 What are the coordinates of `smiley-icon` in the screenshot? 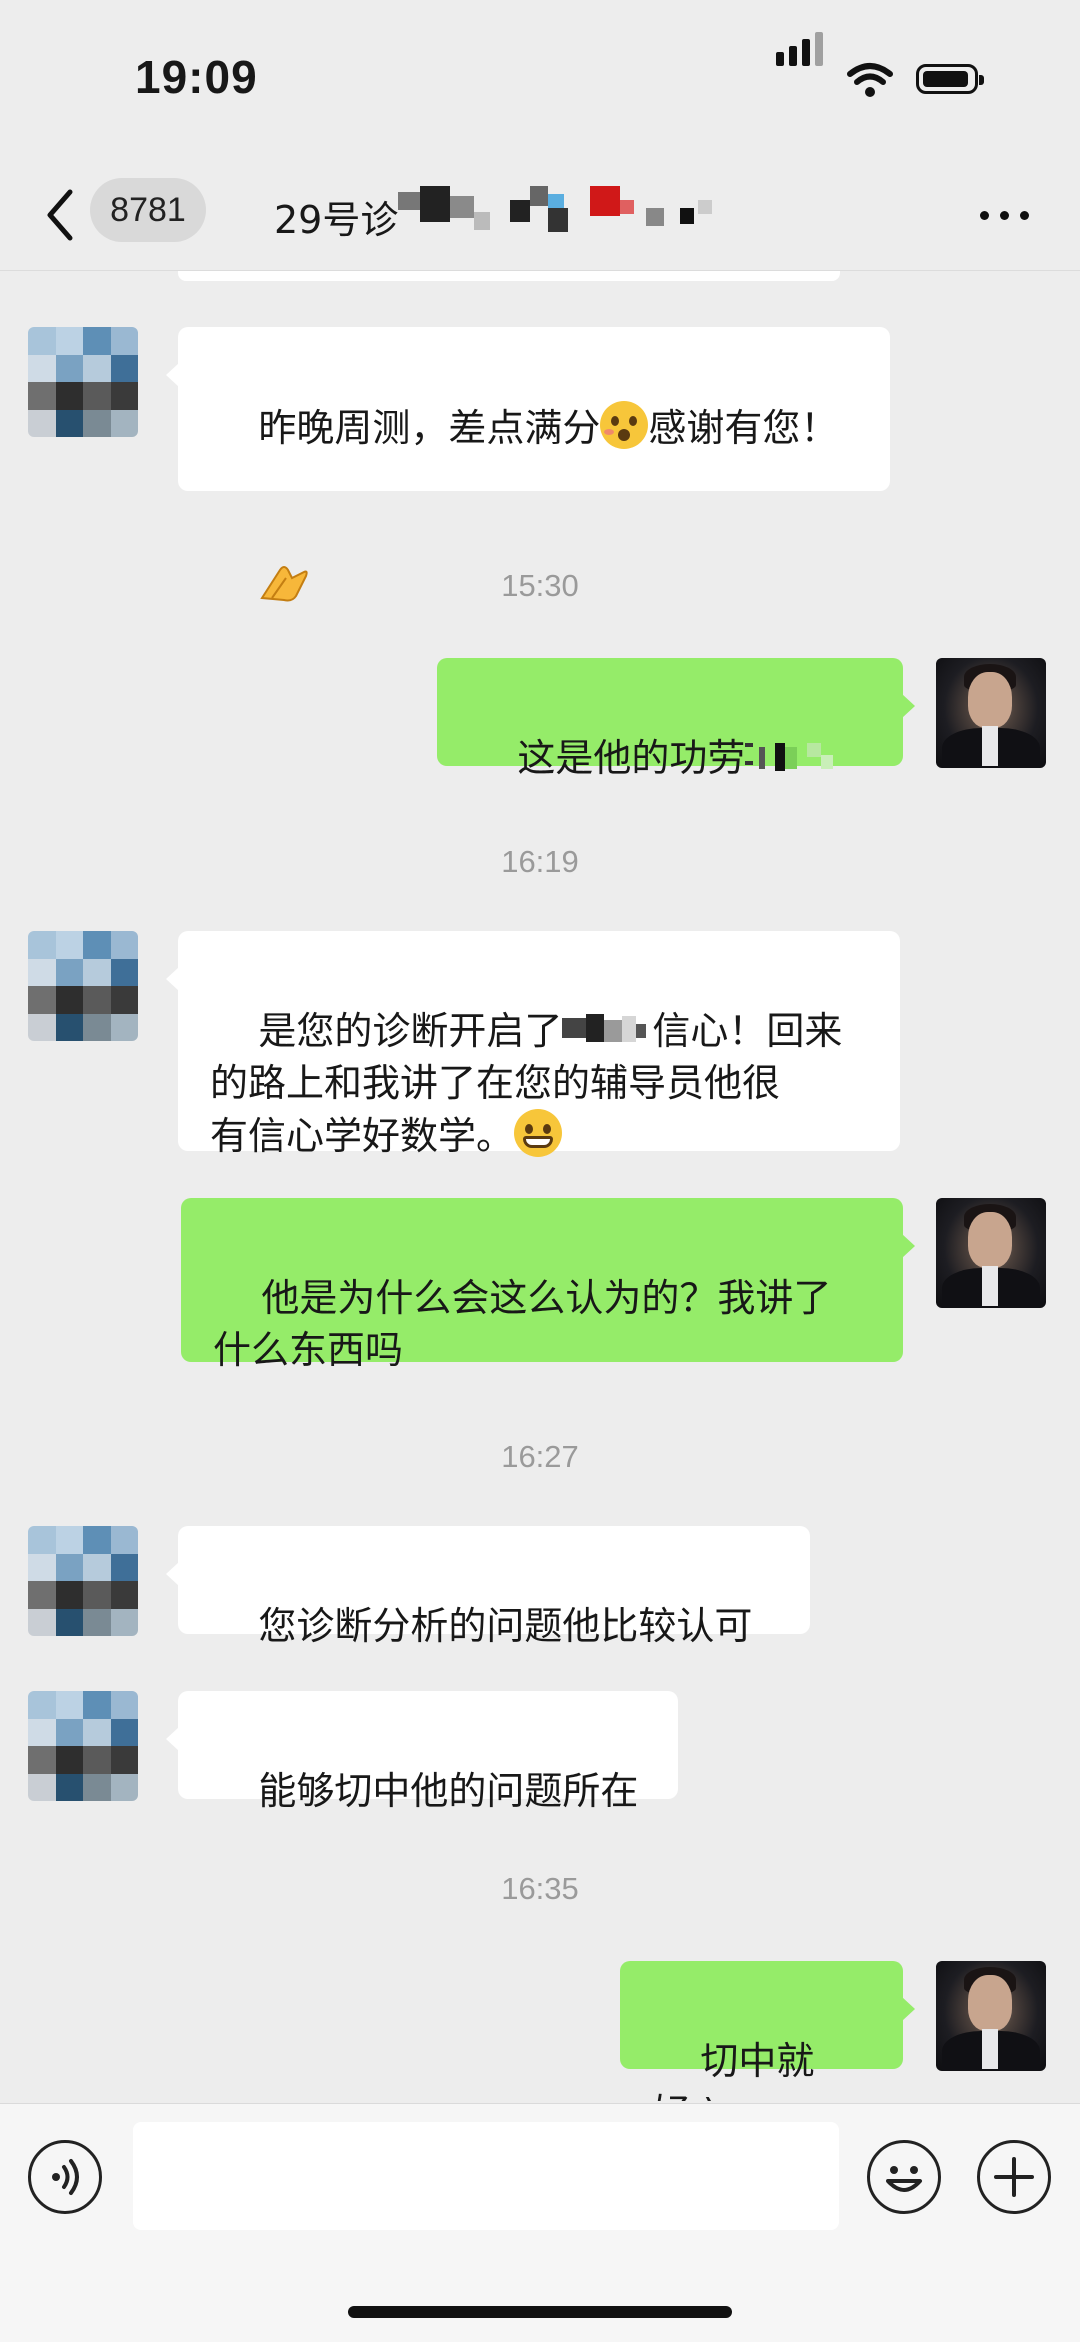 It's located at (904, 2179).